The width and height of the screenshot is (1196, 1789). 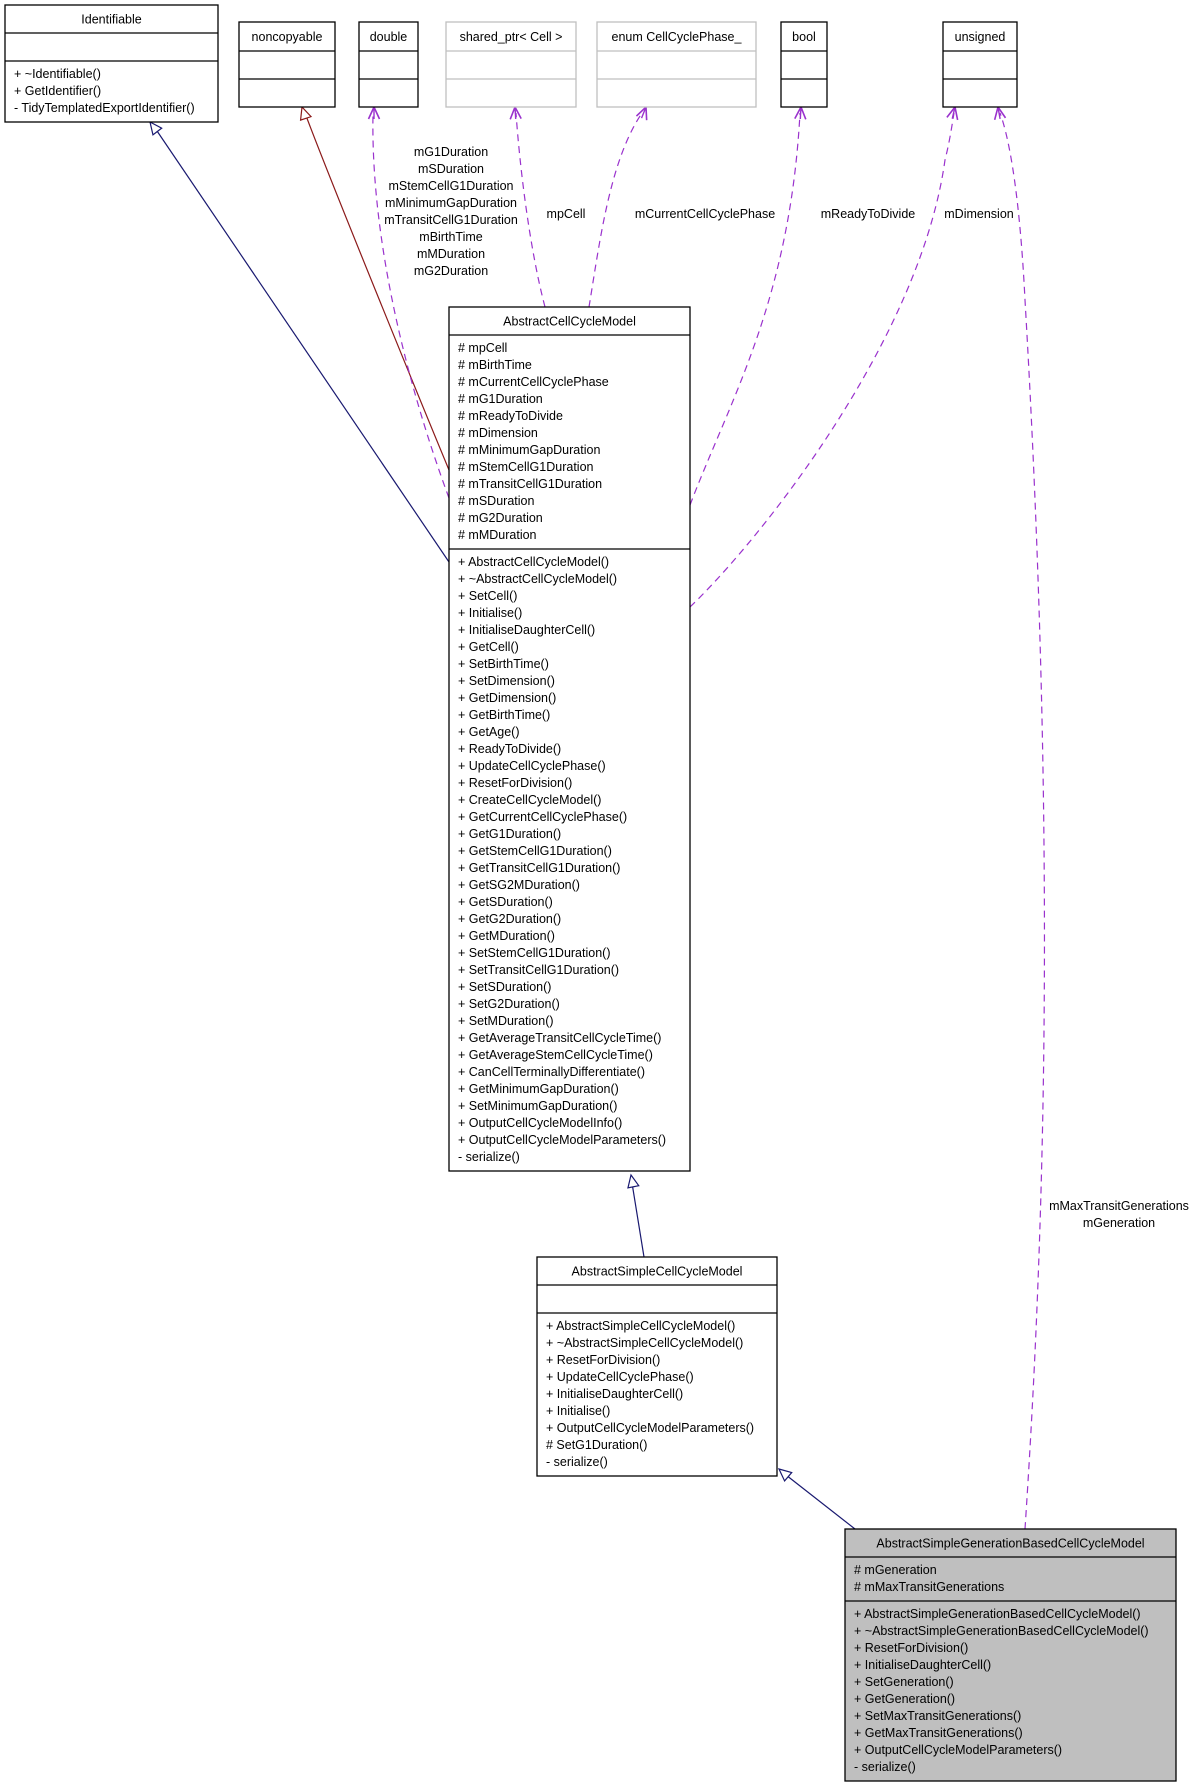 I want to click on edge-label: mG1Duration, so click(x=451, y=152).